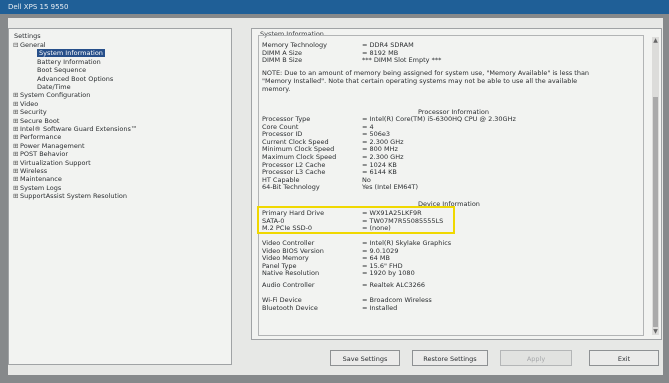 This screenshot has width=669, height=383. Describe the element at coordinates (394, 285) in the screenshot. I see `info-value: = Realtek ALC3266` at that location.